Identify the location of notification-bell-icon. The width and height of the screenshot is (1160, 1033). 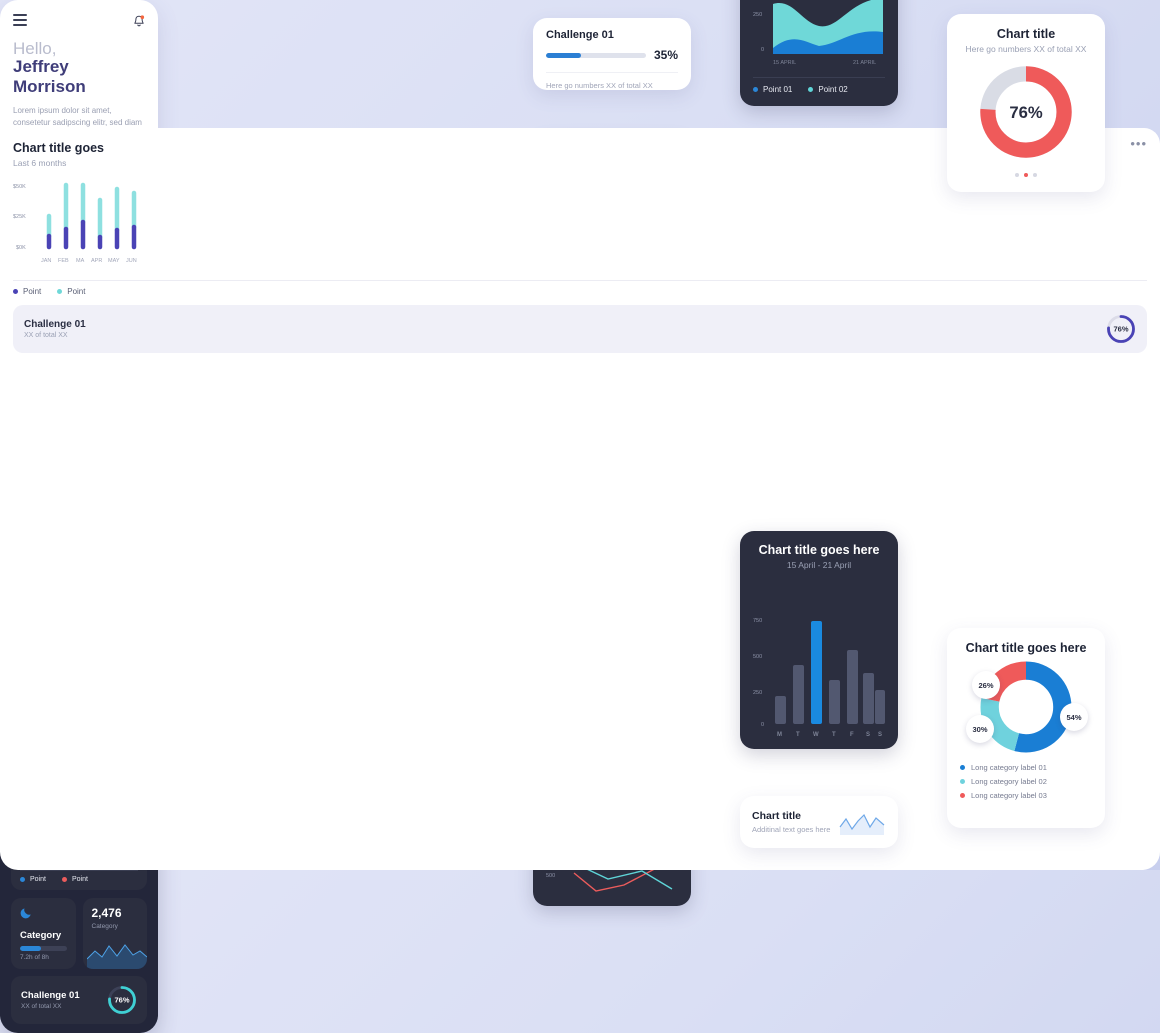
(139, 21).